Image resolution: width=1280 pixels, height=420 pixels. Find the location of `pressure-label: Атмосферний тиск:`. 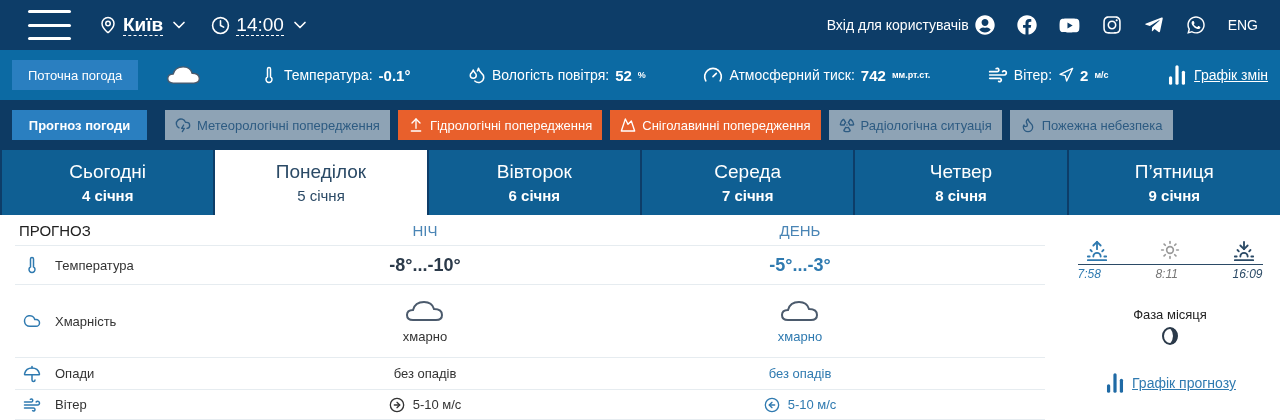

pressure-label: Атмосферний тиск: is located at coordinates (792, 75).